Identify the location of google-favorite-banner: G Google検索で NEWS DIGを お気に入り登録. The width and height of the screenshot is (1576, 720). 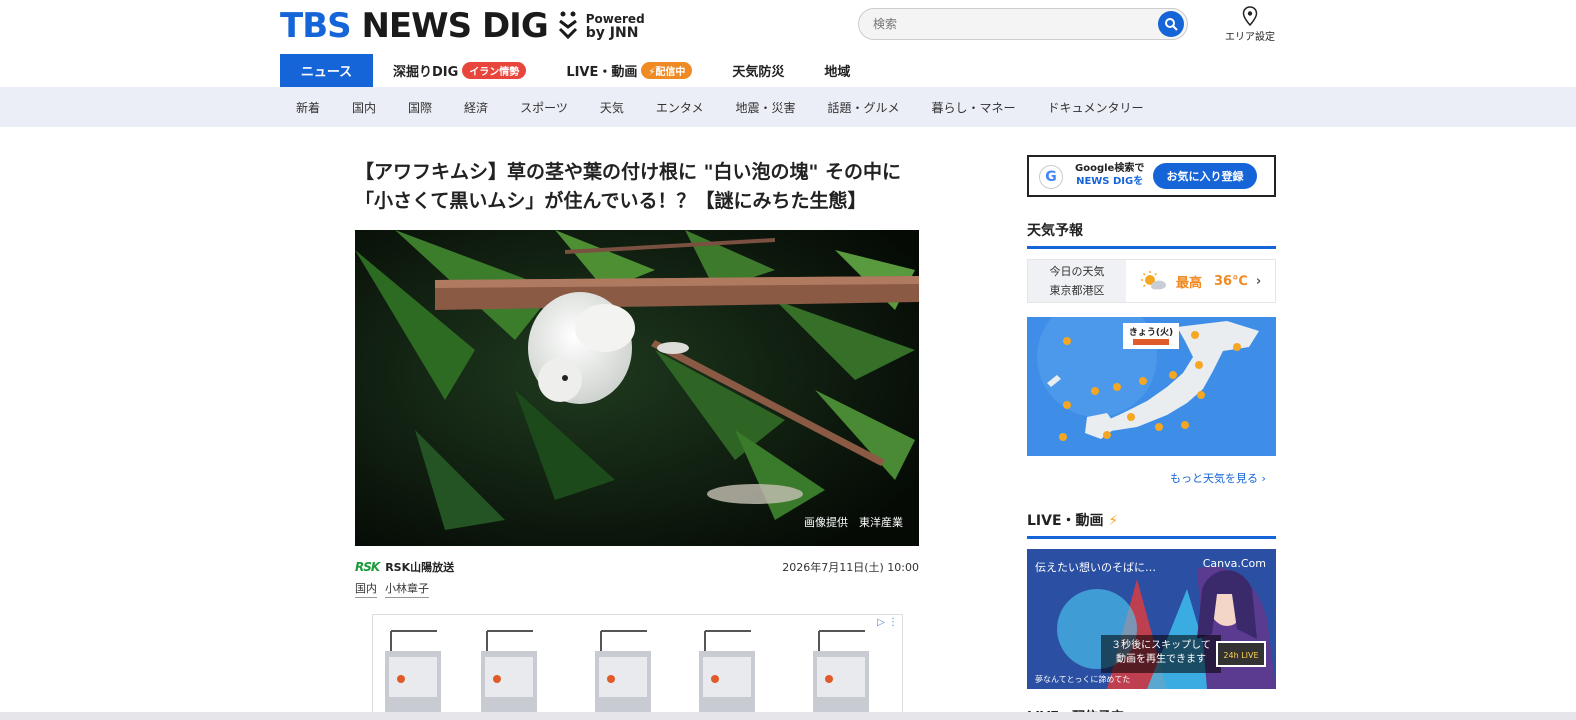
(1151, 176).